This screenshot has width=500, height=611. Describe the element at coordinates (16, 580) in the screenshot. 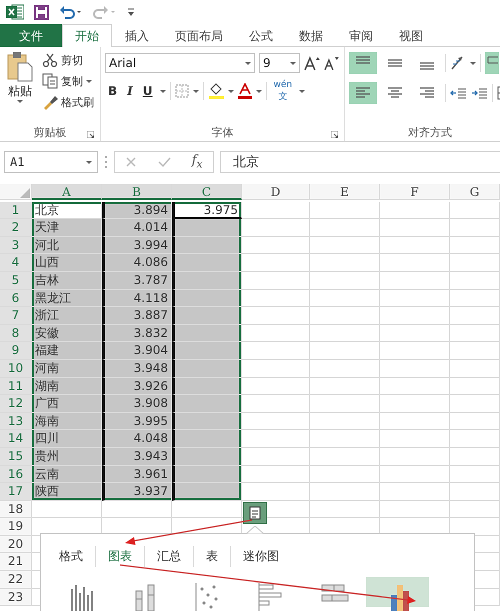

I see `row-header: 22` at that location.